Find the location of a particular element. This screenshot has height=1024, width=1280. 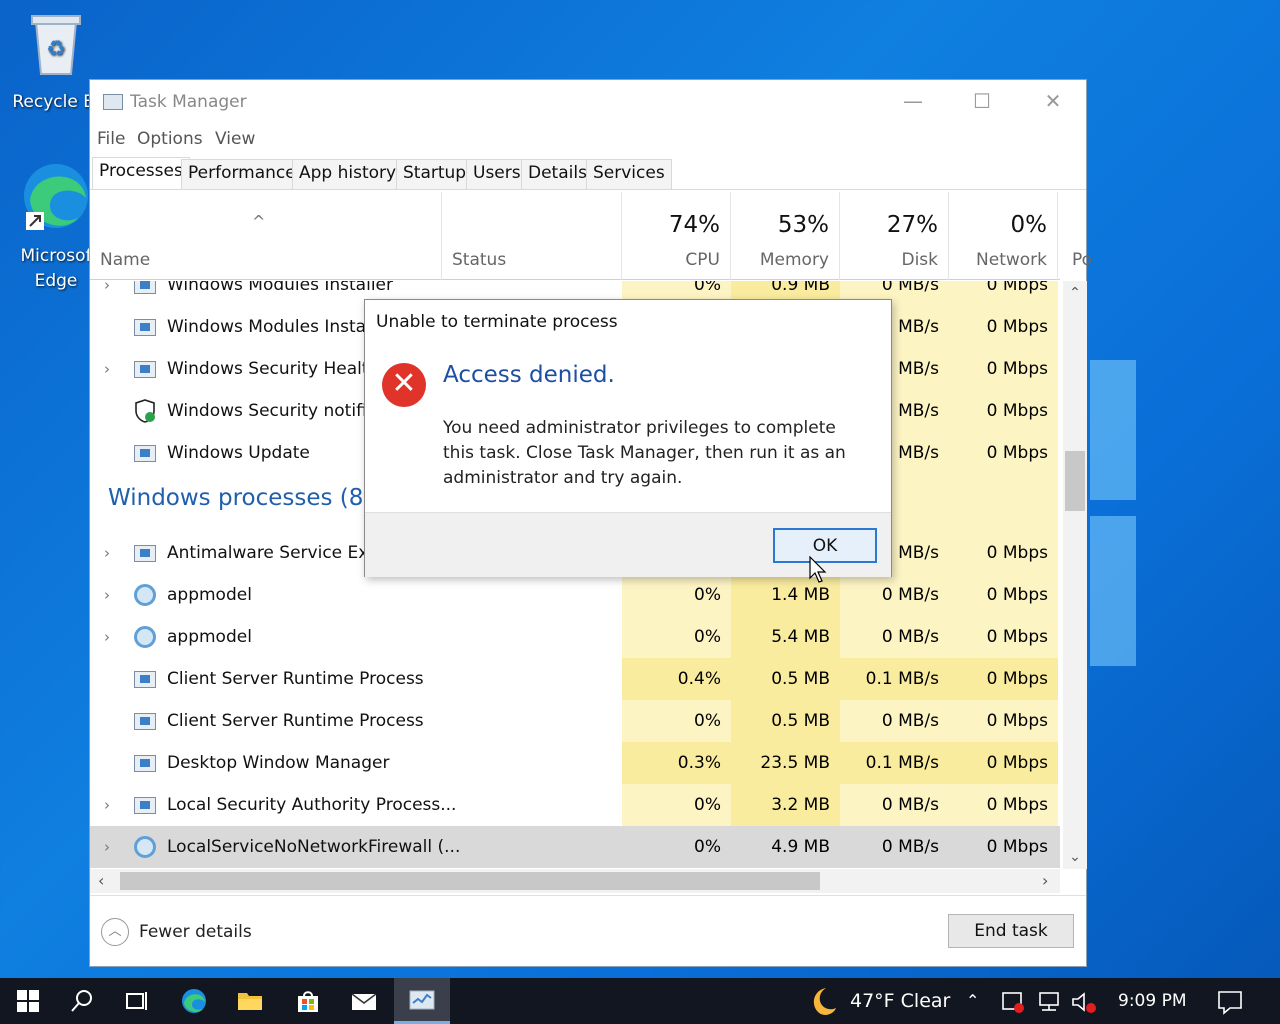

tab-details: Details is located at coordinates (557, 174).